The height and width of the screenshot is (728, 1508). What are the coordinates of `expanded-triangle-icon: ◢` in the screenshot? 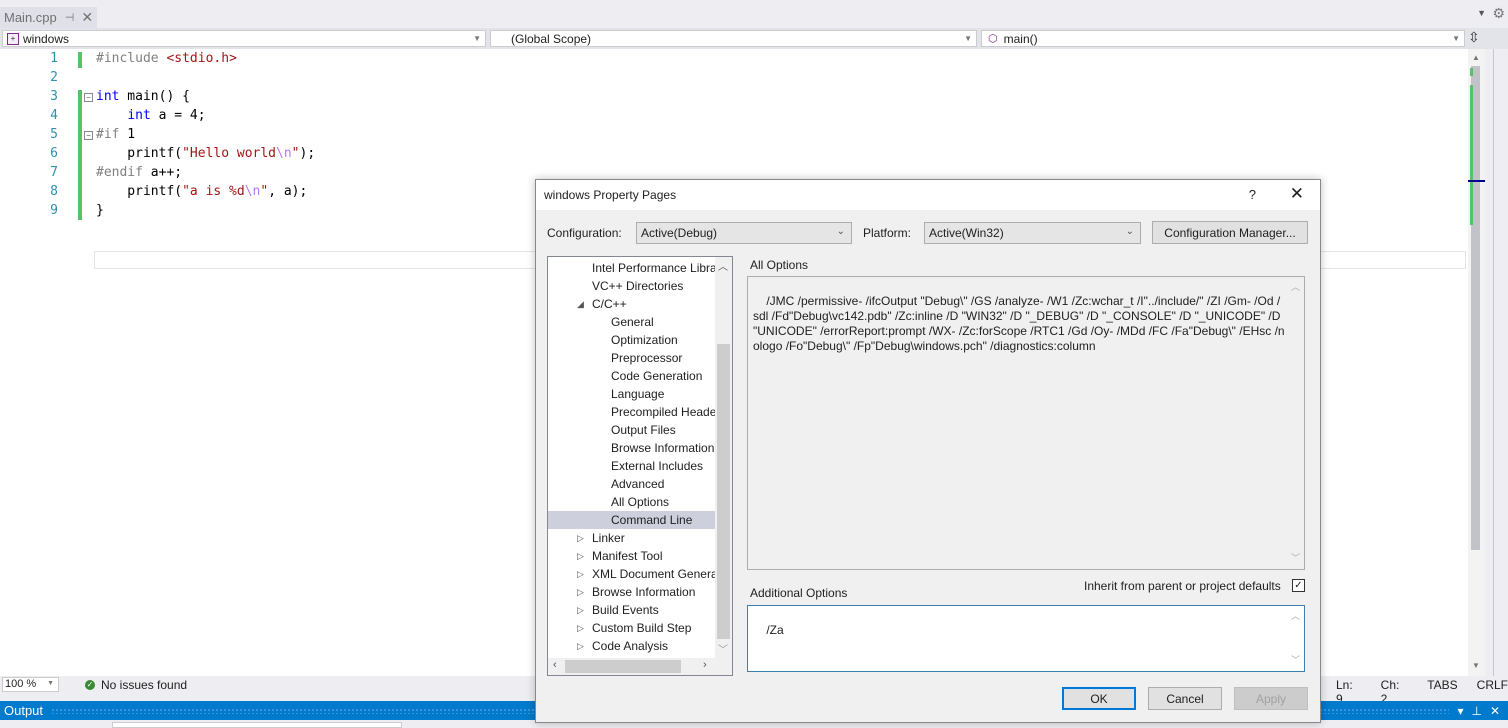 It's located at (580, 304).